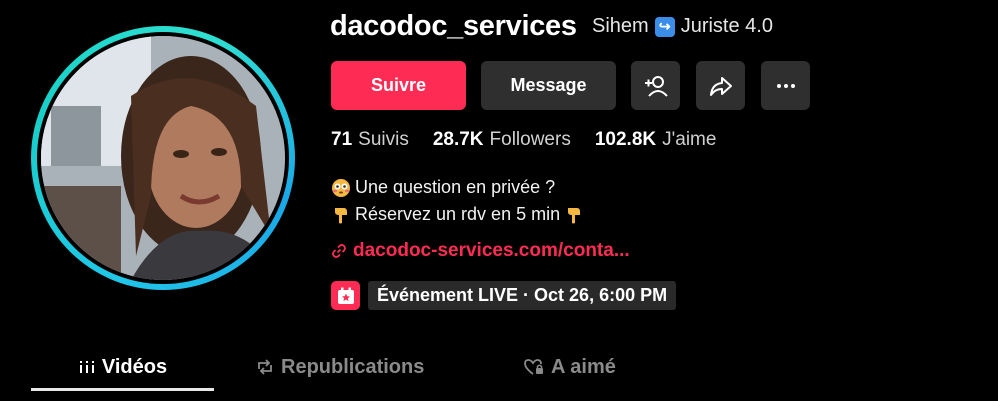 The height and width of the screenshot is (401, 998). I want to click on bio-line-2: Réservez un rdv en 5 min, so click(457, 214).